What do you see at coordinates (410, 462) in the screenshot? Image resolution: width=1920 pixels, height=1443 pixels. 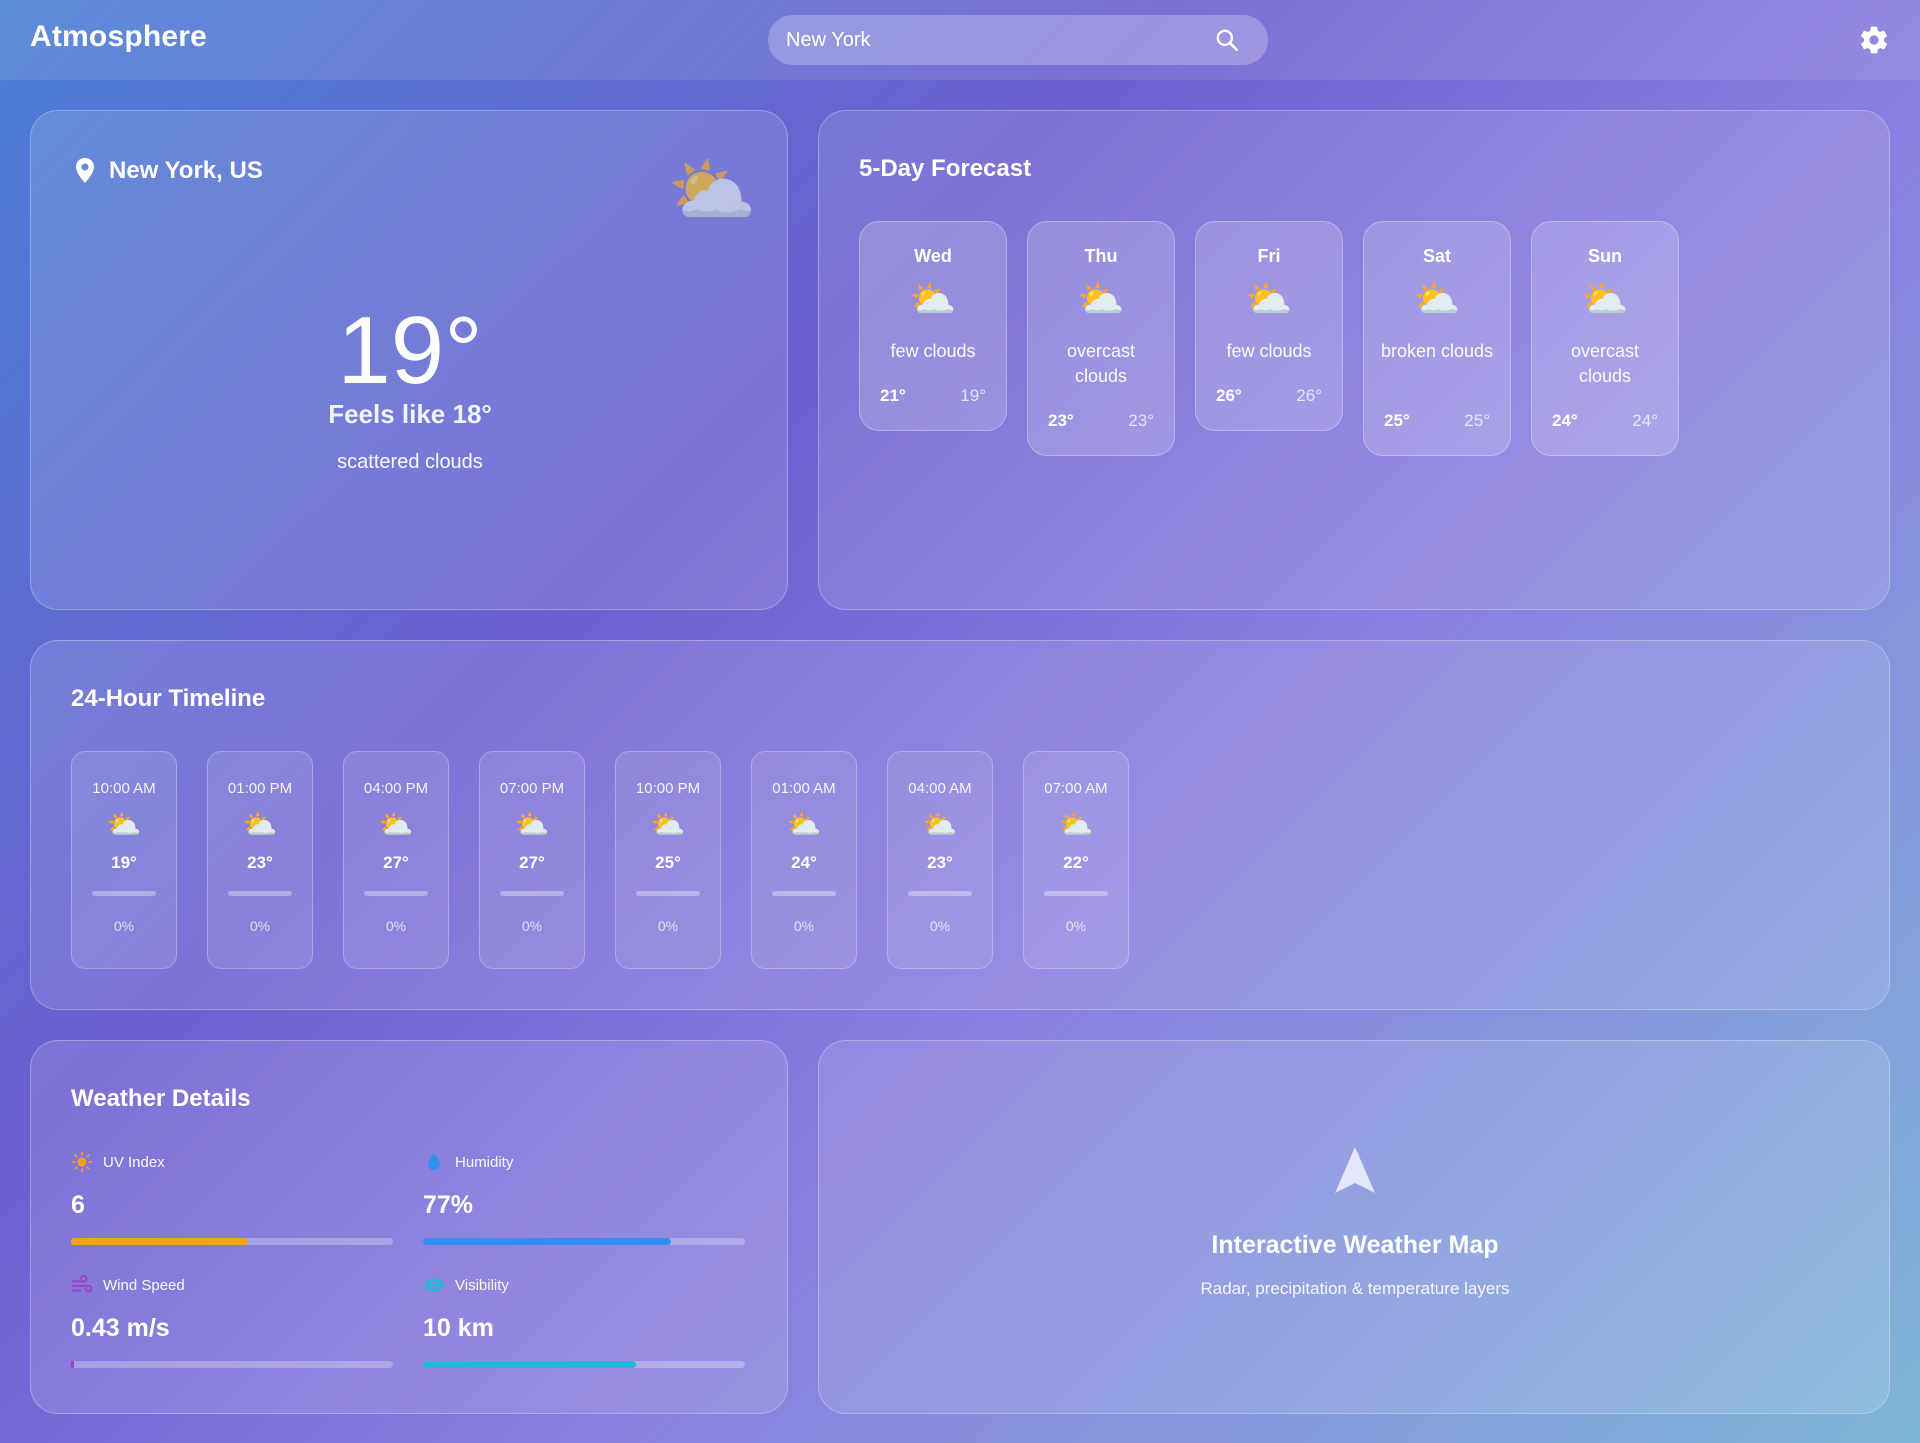 I see `weather-description: scattered clouds` at bounding box center [410, 462].